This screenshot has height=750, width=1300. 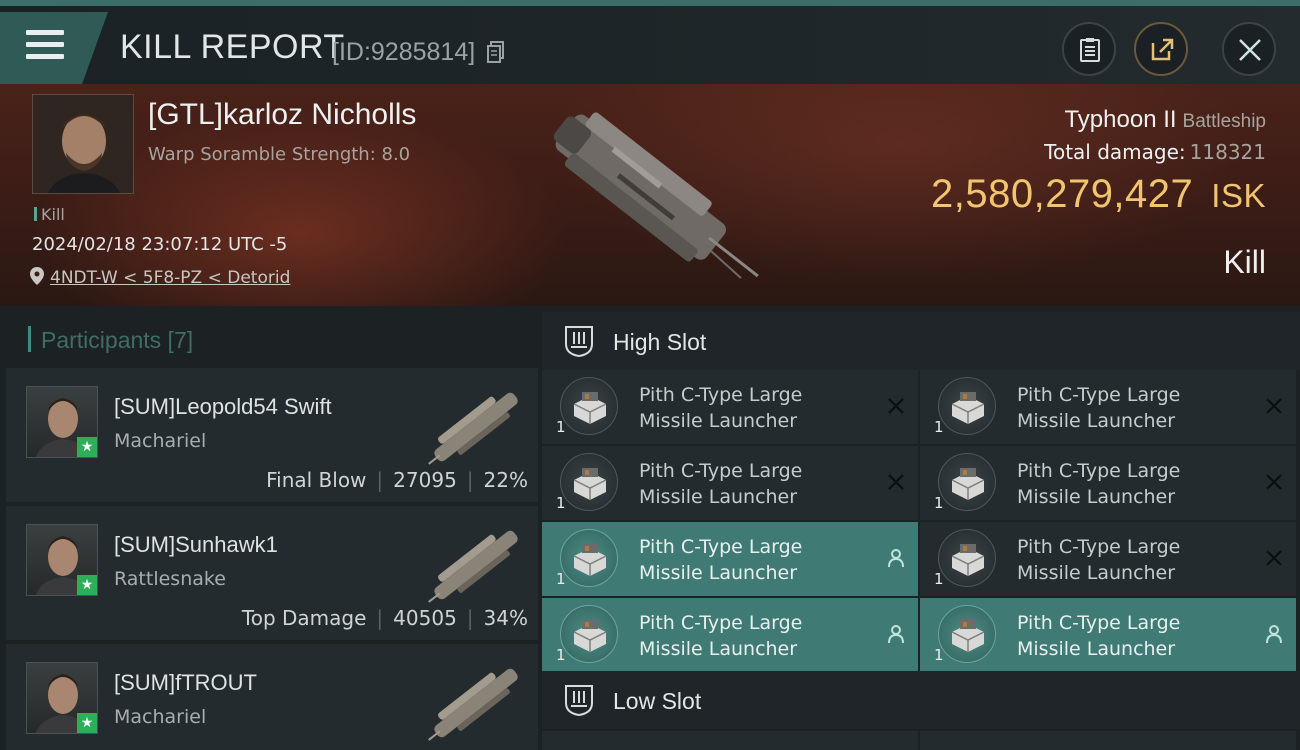 What do you see at coordinates (160, 277) in the screenshot?
I see `location-link: 4NDT-W < 5F8-PZ < Detorid` at bounding box center [160, 277].